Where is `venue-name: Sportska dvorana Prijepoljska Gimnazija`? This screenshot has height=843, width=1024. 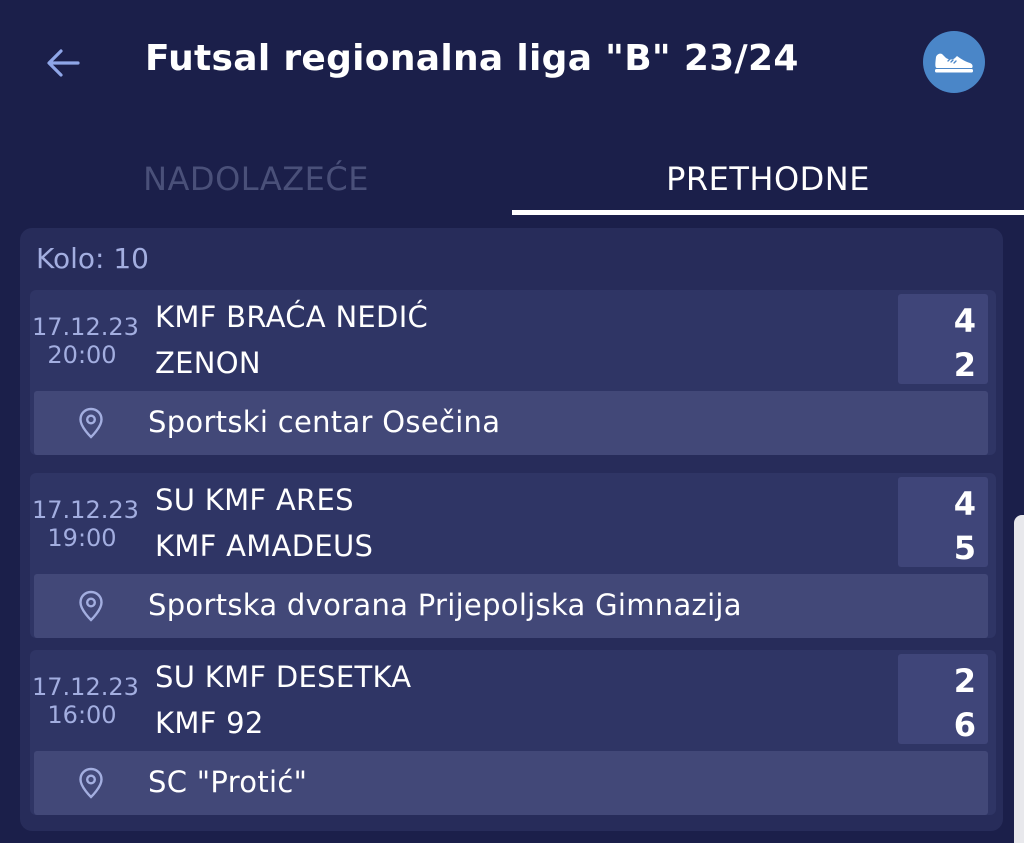
venue-name: Sportska dvorana Prijepoljska Gimnazija is located at coordinates (445, 605).